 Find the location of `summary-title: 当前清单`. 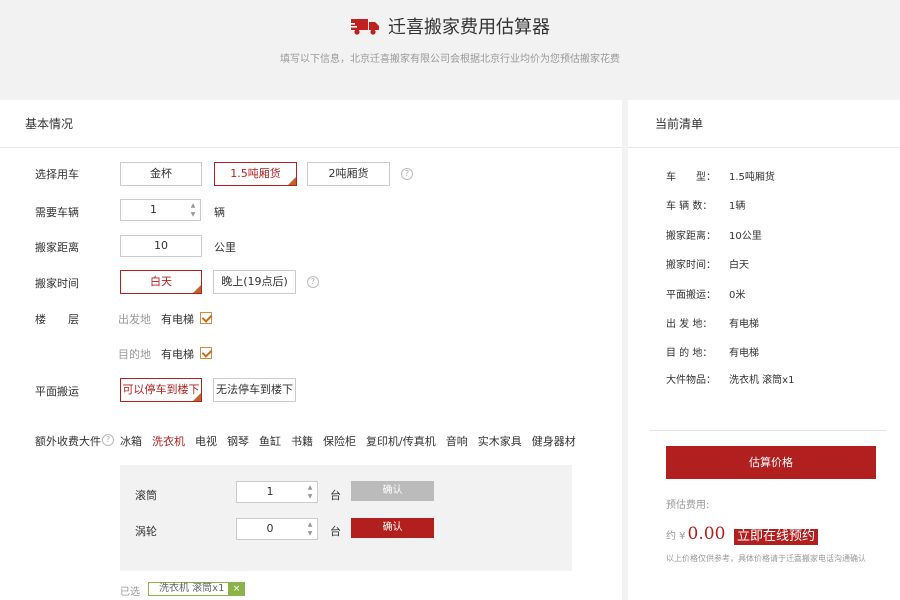

summary-title: 当前清单 is located at coordinates (764, 124).